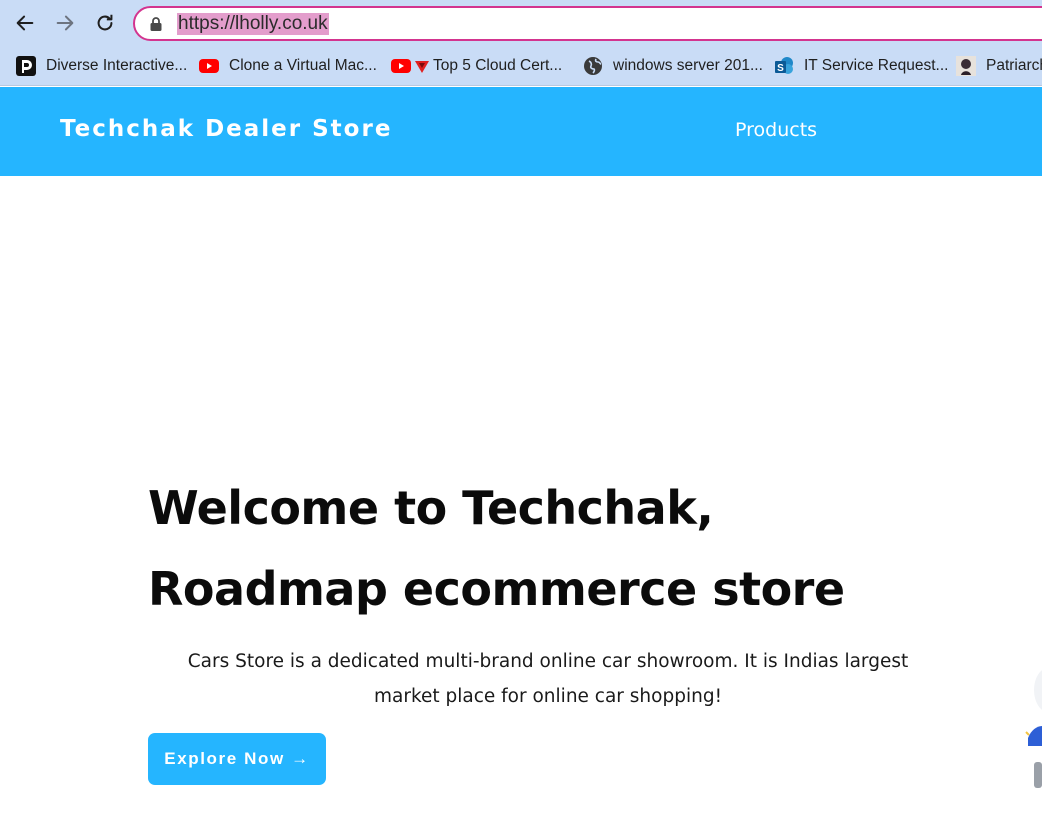  I want to click on forward-button, so click(65, 23).